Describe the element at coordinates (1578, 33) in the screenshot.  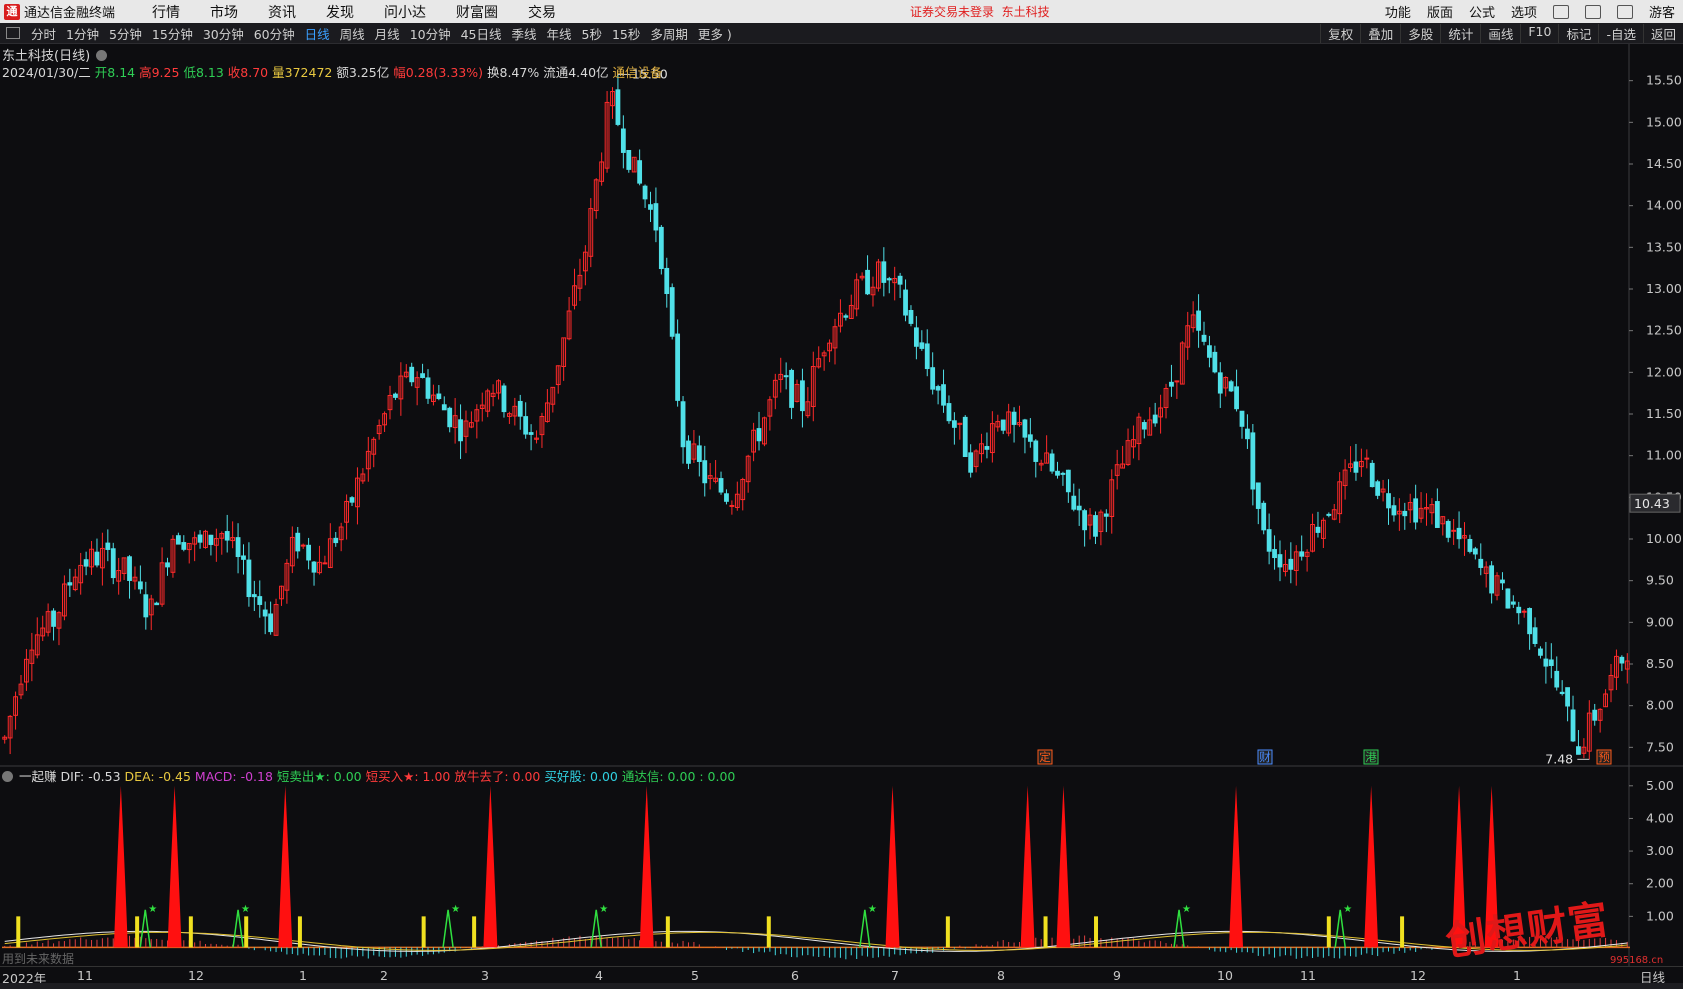
I see `tool-mark: 标记` at that location.